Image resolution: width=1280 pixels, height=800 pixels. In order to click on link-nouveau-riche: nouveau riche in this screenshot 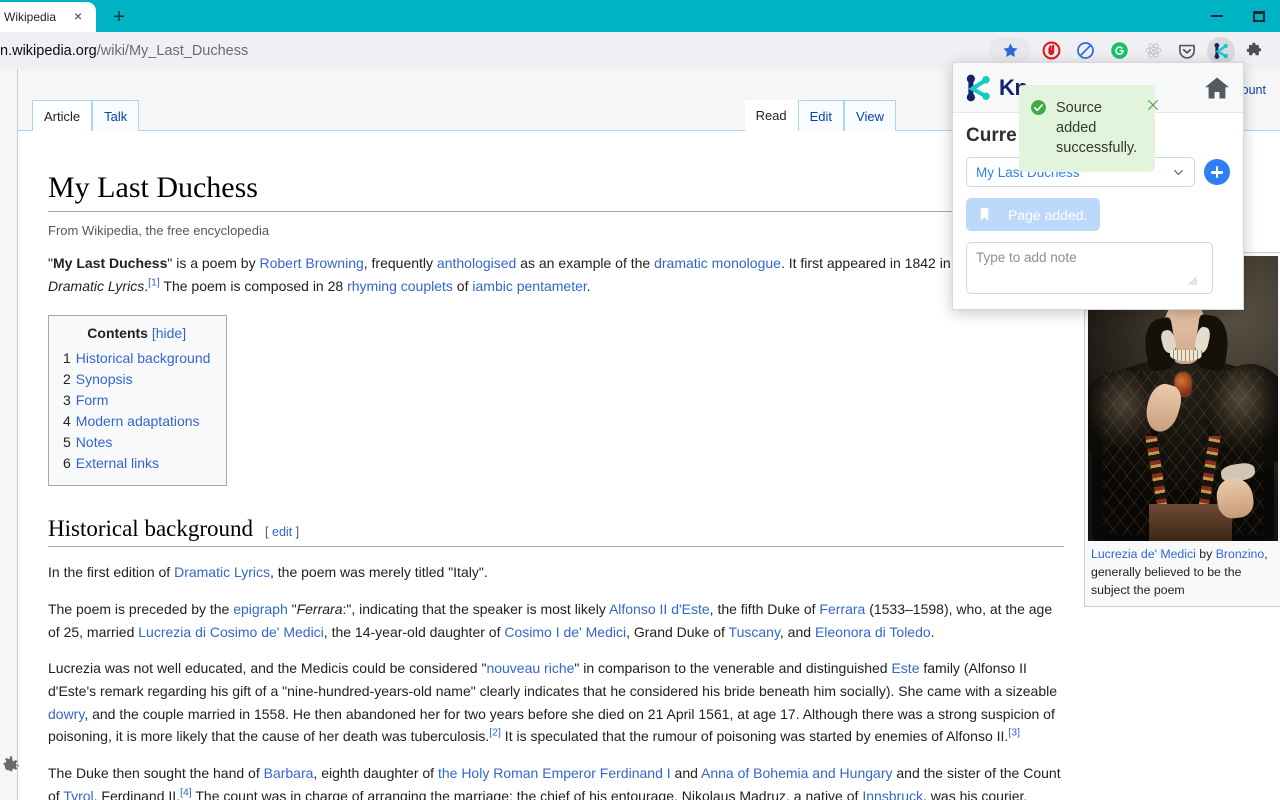, I will do `click(530, 668)`.